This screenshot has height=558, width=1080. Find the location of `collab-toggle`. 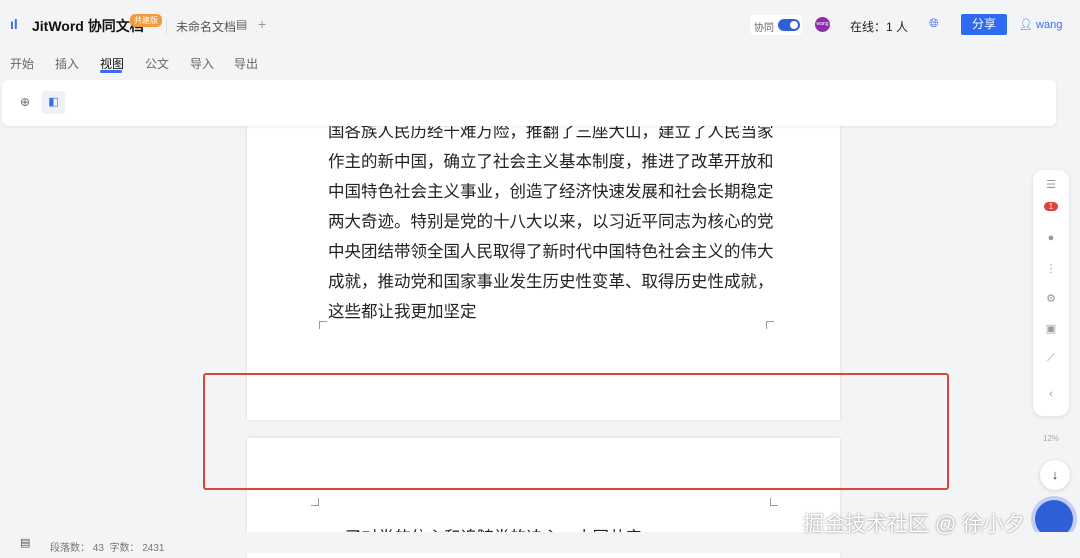

collab-toggle is located at coordinates (789, 25).